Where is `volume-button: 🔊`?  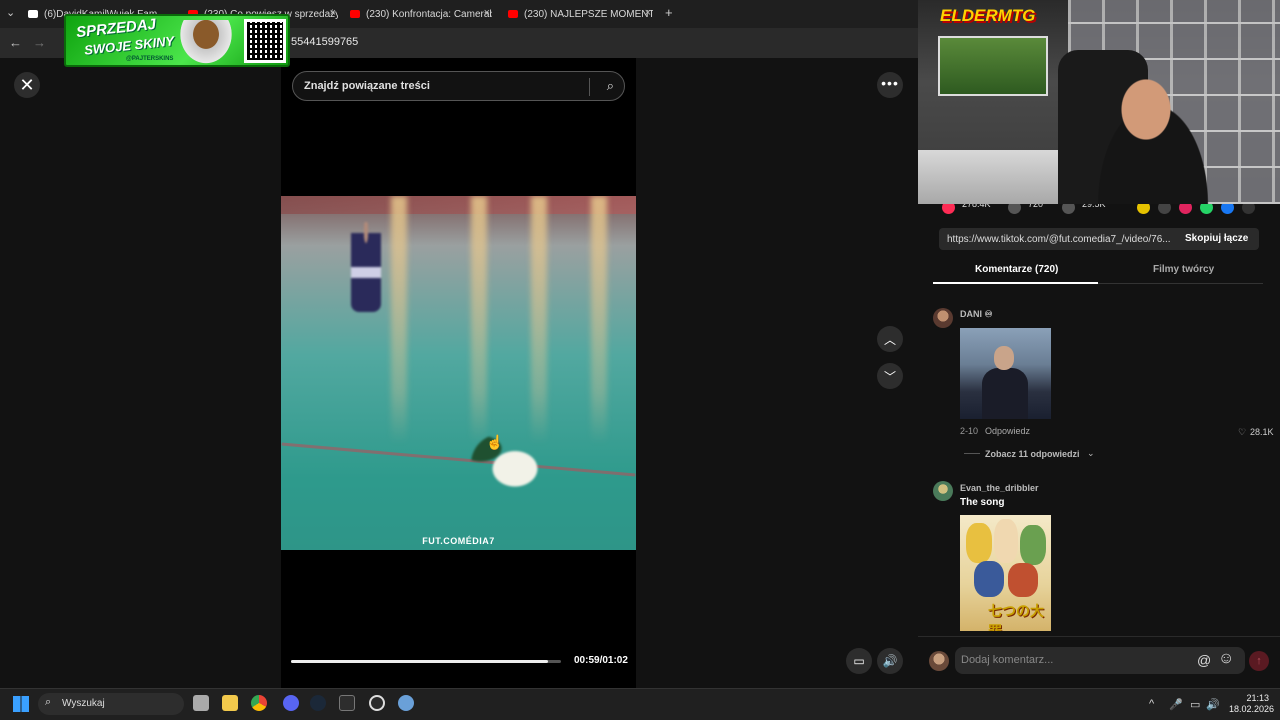 volume-button: 🔊 is located at coordinates (890, 661).